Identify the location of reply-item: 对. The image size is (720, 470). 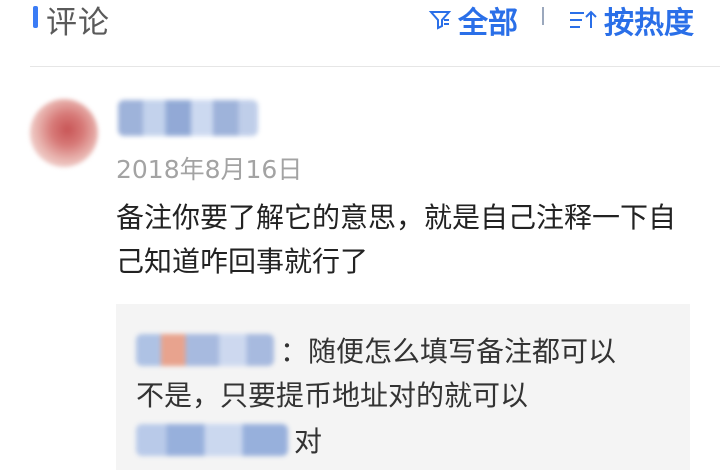
(229, 440).